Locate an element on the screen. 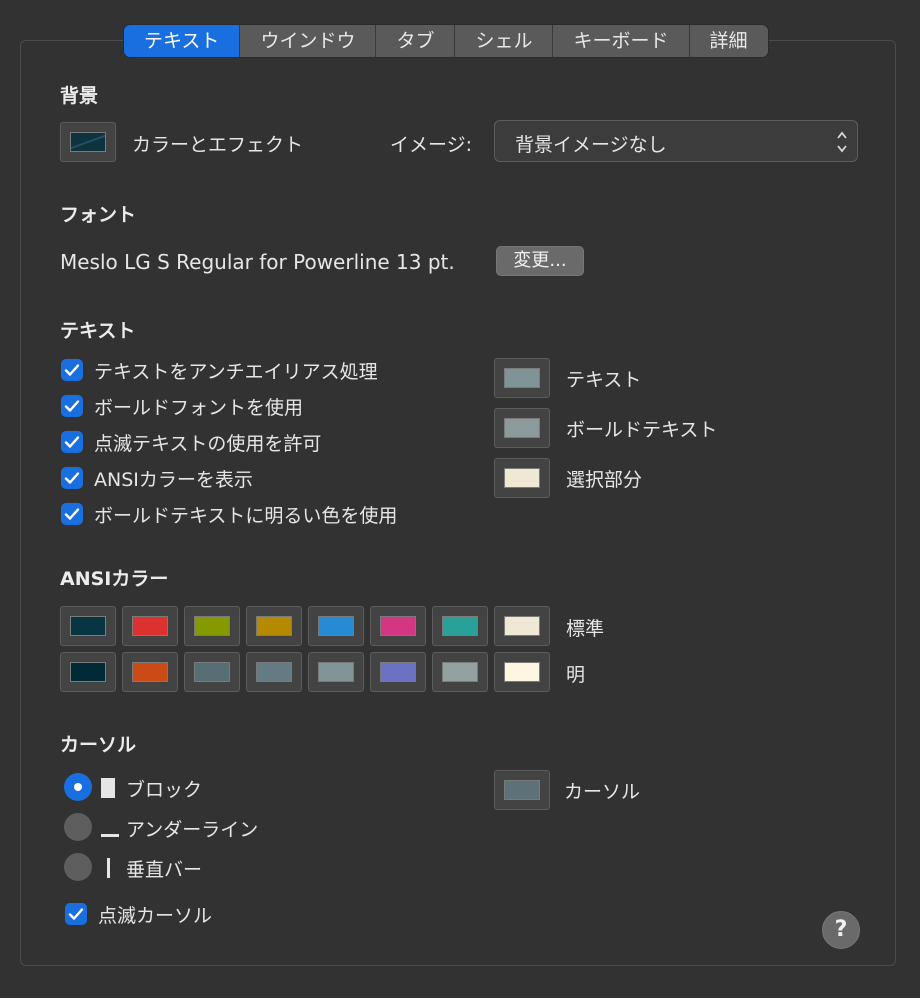  selection-color-fill is located at coordinates (522, 478).